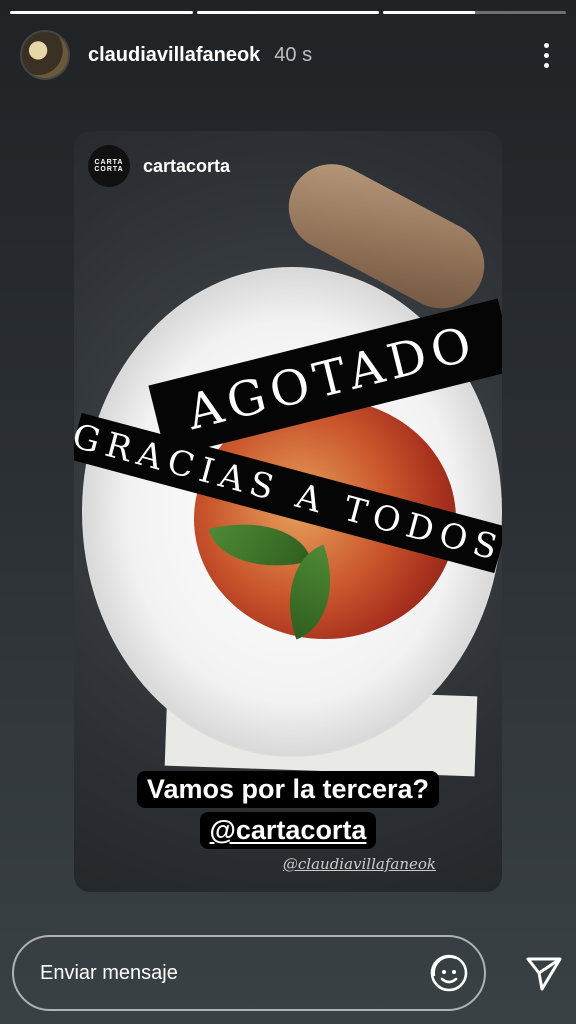  What do you see at coordinates (109, 166) in the screenshot?
I see `post-avatar: CARTA CORTA` at bounding box center [109, 166].